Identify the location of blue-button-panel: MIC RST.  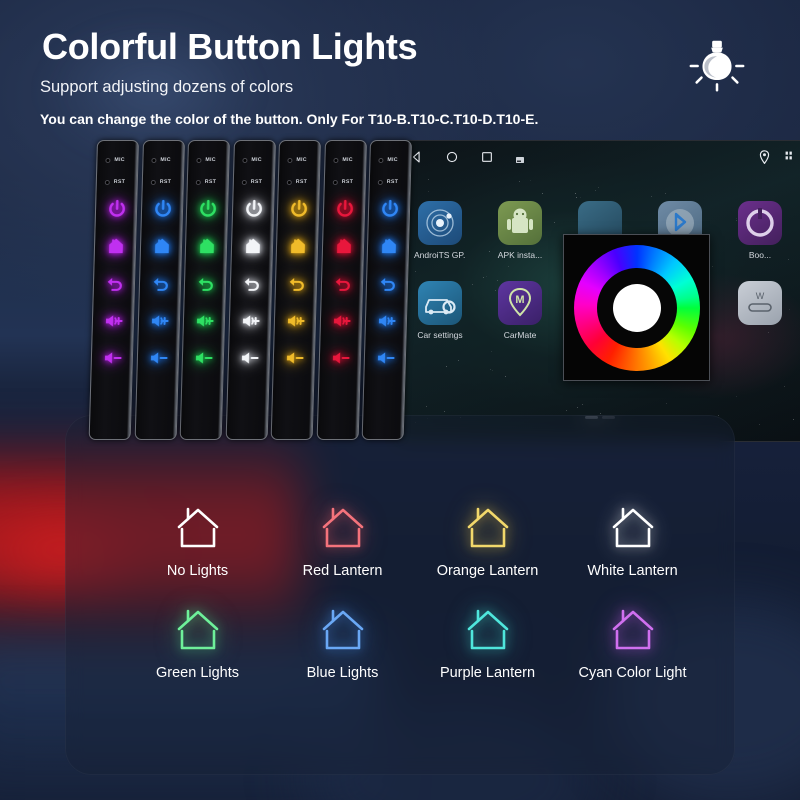
(159, 290).